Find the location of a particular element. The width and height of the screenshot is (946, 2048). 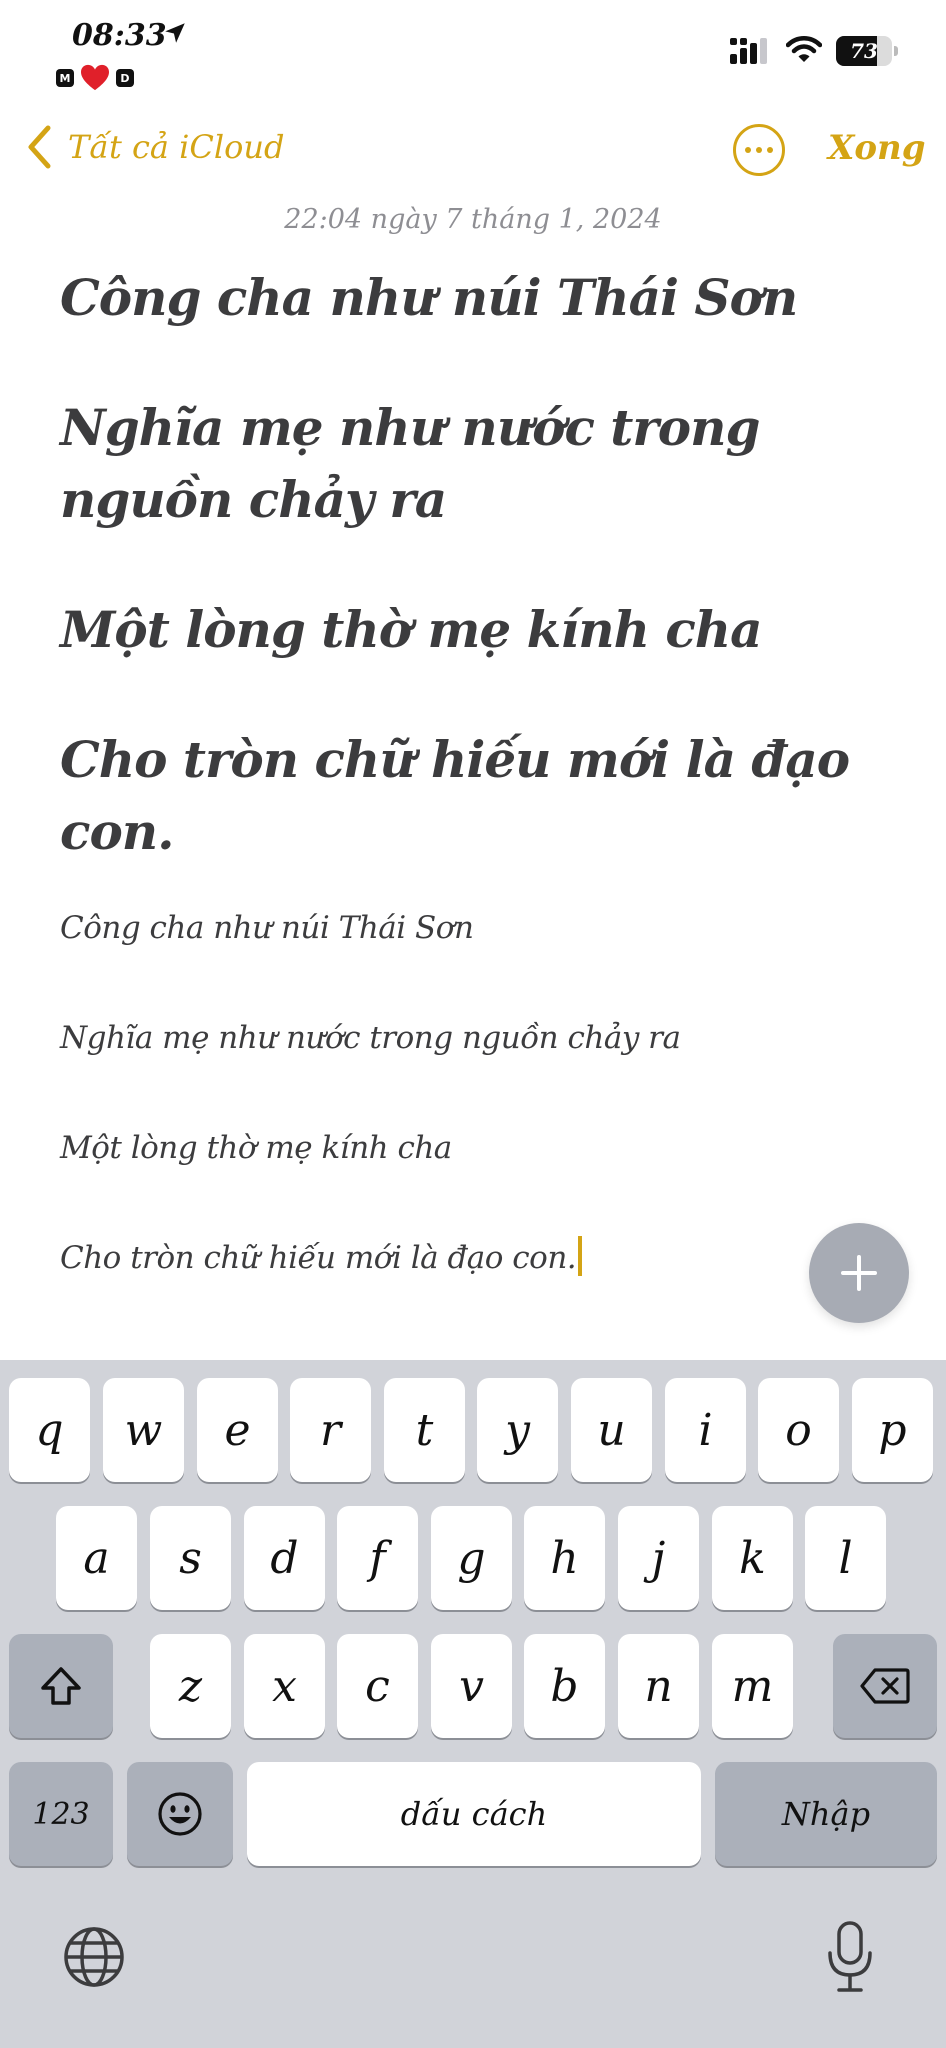

key-s: s is located at coordinates (190, 1558).